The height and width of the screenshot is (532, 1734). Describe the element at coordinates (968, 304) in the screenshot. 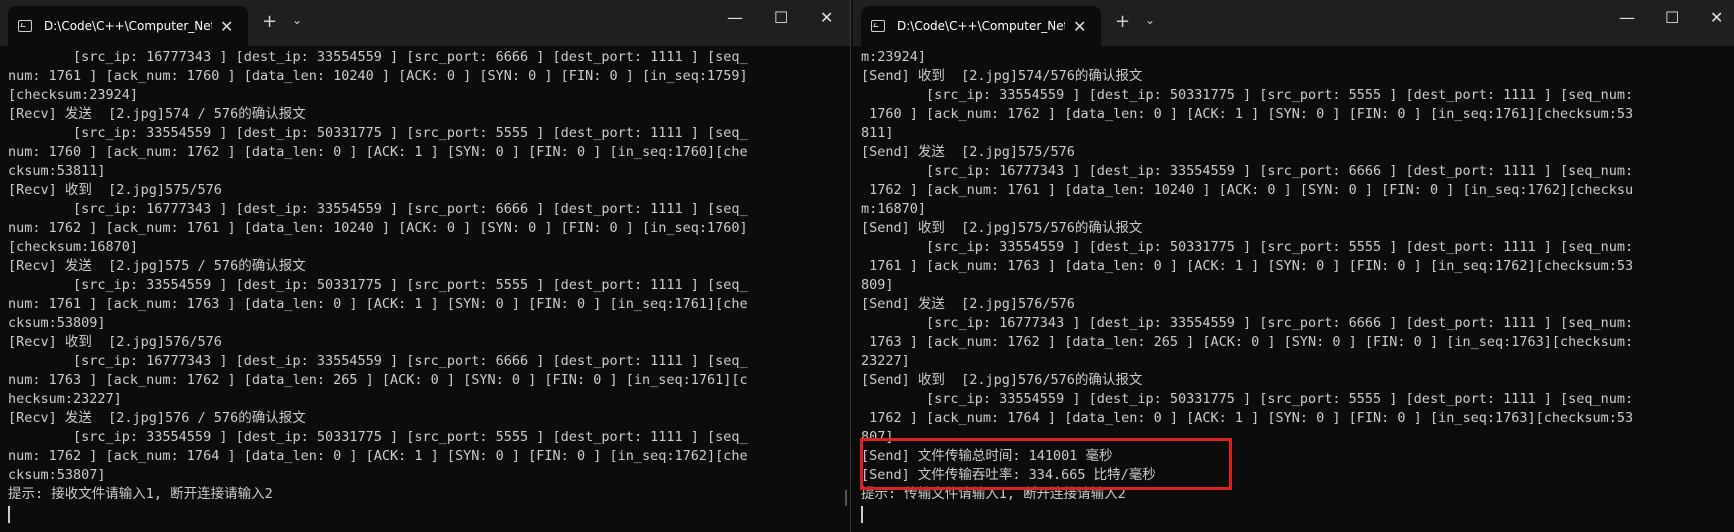

I see `output-line: [Send] 发送 [2.jpg]576/576` at that location.